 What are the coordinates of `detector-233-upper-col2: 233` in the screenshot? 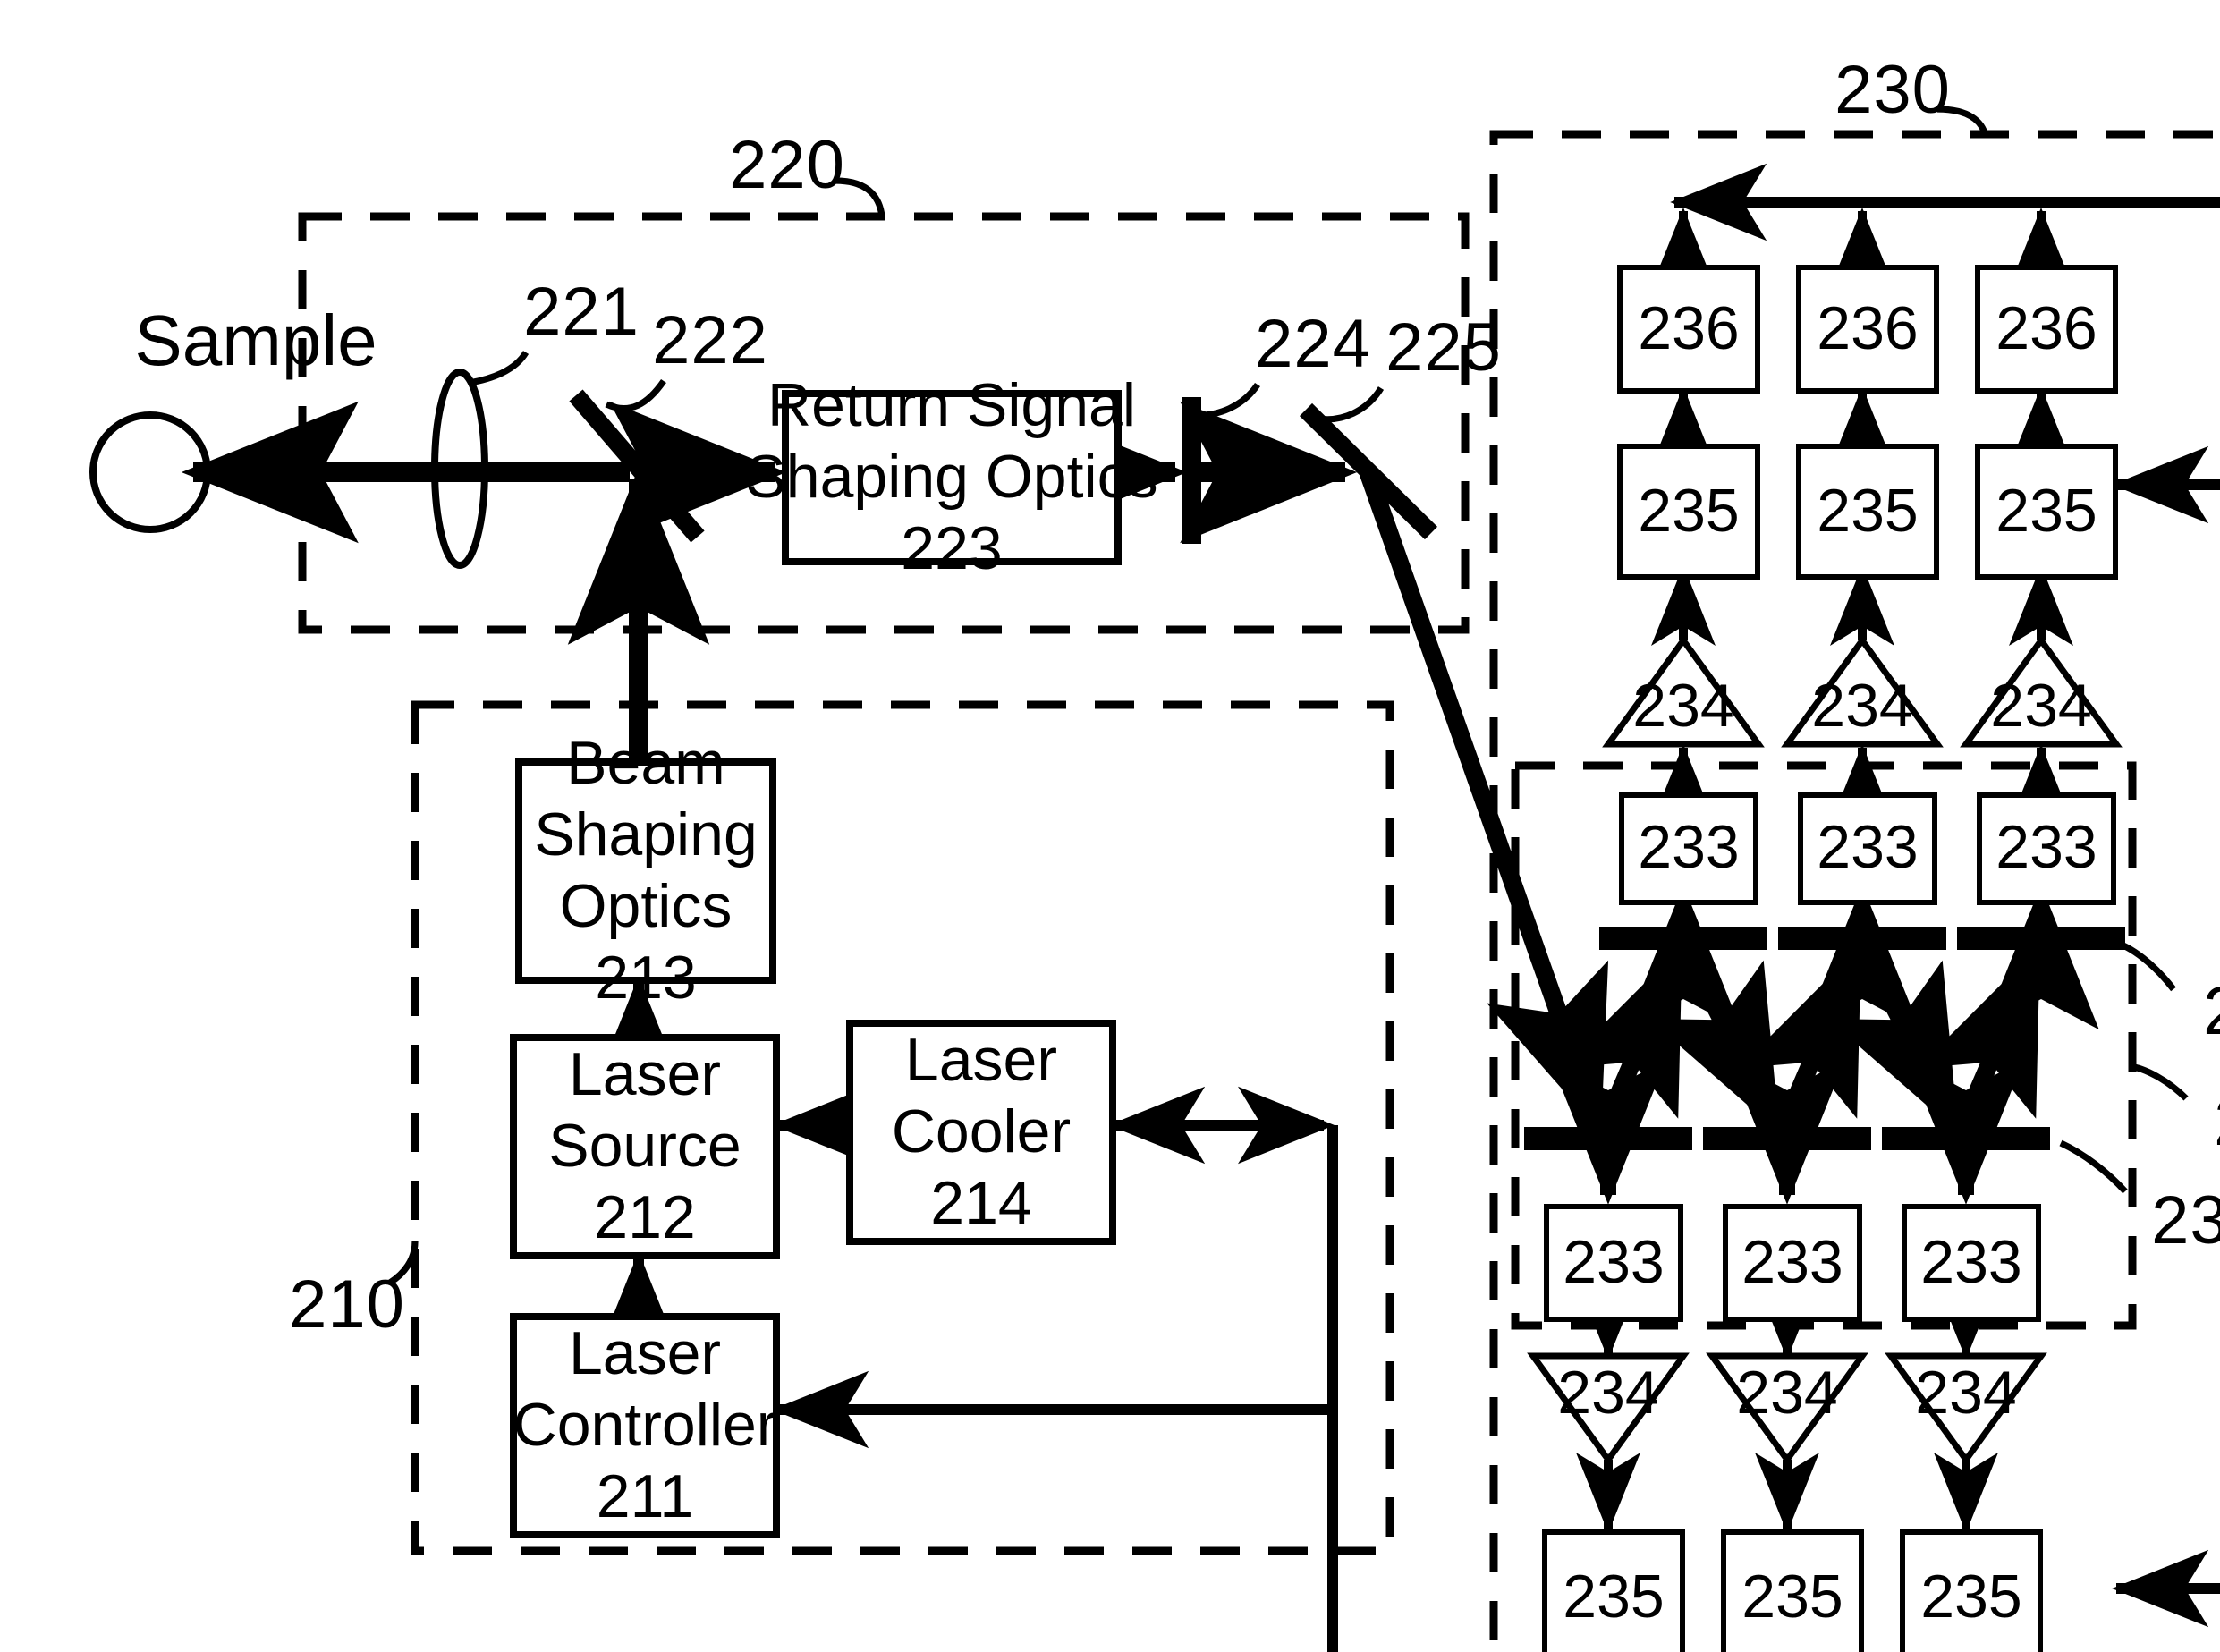 It's located at (1867, 849).